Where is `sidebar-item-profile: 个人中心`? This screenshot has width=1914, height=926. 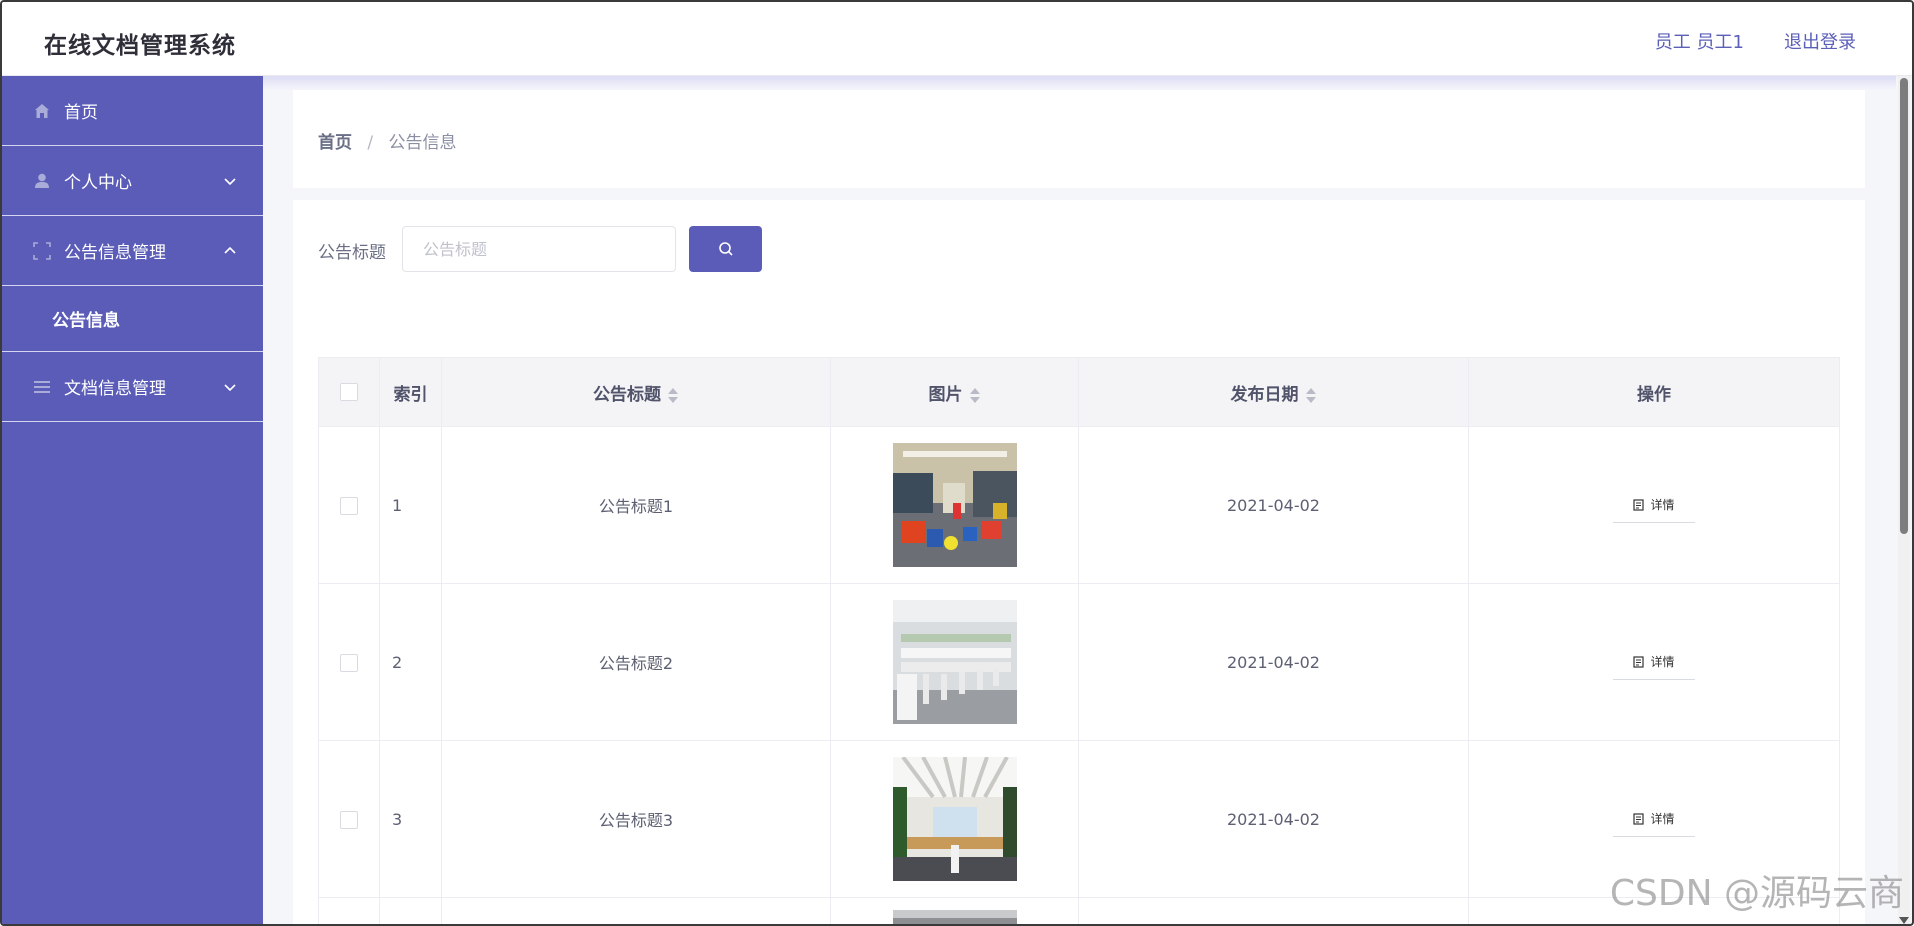 sidebar-item-profile: 个人中心 is located at coordinates (132, 181).